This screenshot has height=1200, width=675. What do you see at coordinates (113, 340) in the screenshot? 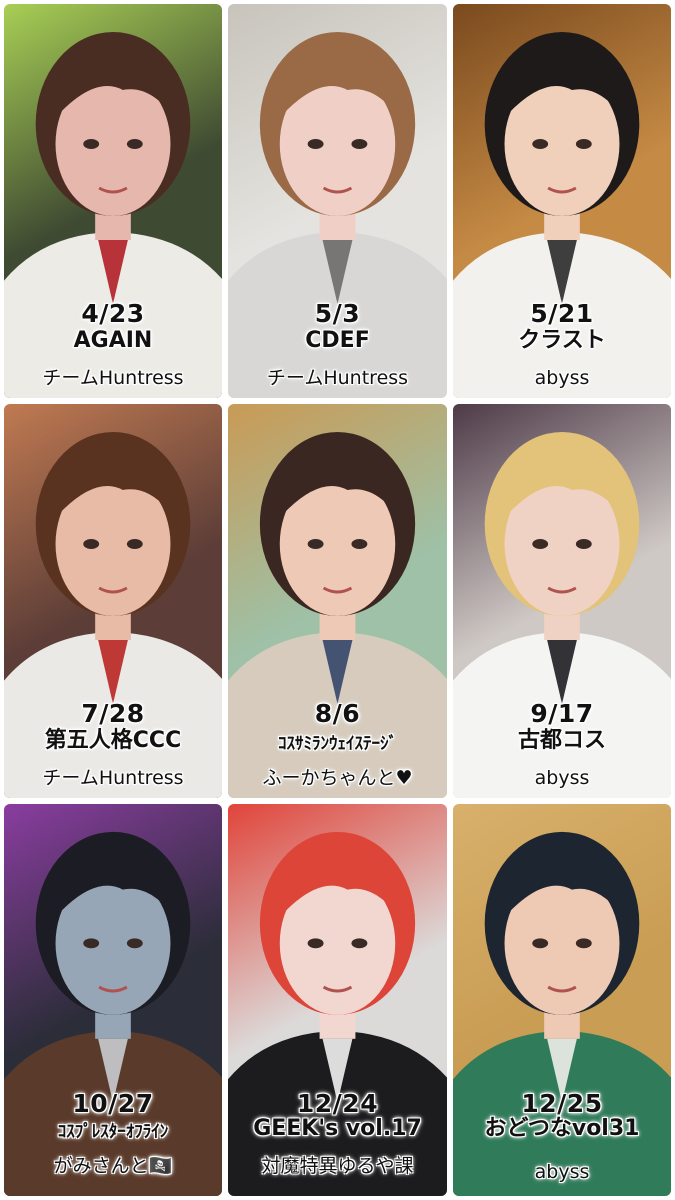
I see `event-name: AGAIN` at bounding box center [113, 340].